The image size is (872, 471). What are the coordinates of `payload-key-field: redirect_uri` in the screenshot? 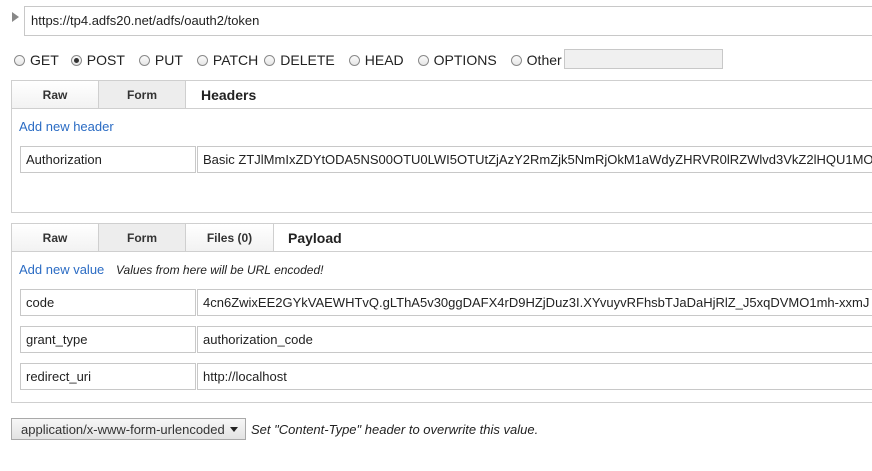 It's located at (108, 376).